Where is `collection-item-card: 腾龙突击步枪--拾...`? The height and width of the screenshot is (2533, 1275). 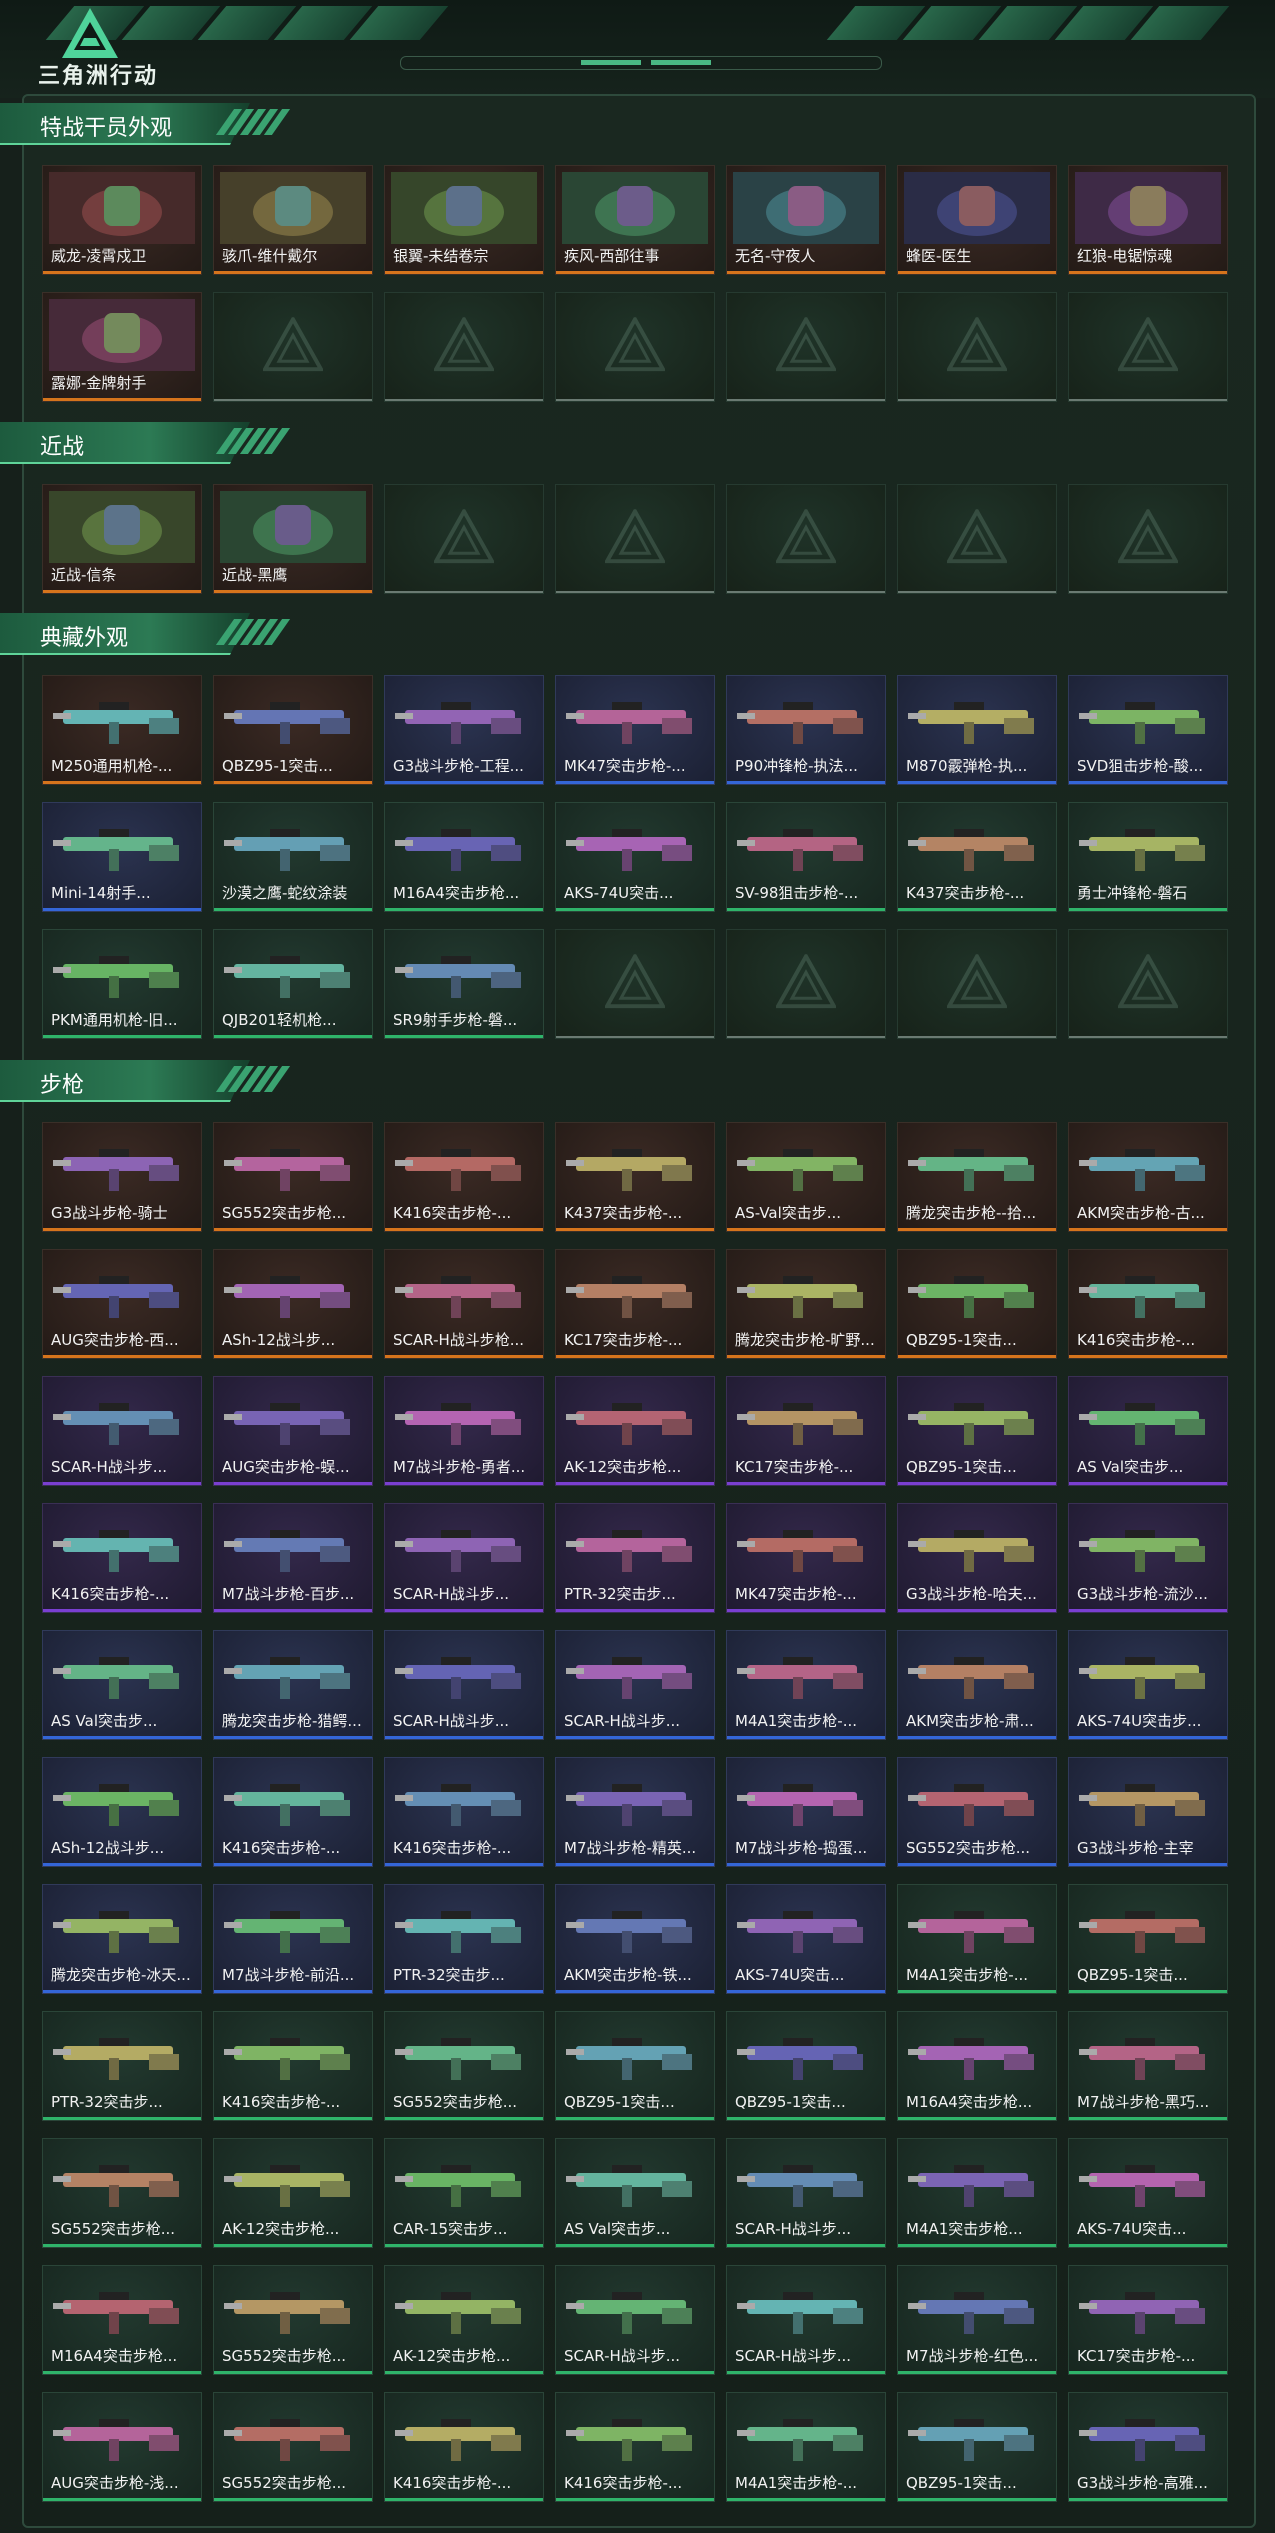 collection-item-card: 腾龙突击步枪--拾... is located at coordinates (977, 1177).